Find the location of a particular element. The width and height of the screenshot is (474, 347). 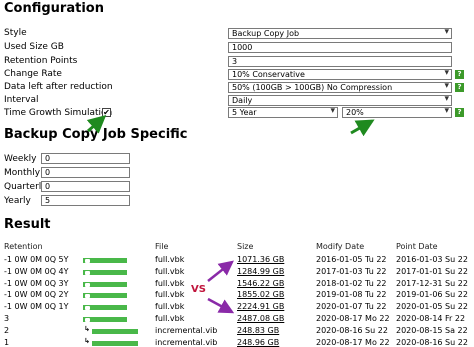

row-size-link: 248.83 GB is located at coordinates (258, 330).